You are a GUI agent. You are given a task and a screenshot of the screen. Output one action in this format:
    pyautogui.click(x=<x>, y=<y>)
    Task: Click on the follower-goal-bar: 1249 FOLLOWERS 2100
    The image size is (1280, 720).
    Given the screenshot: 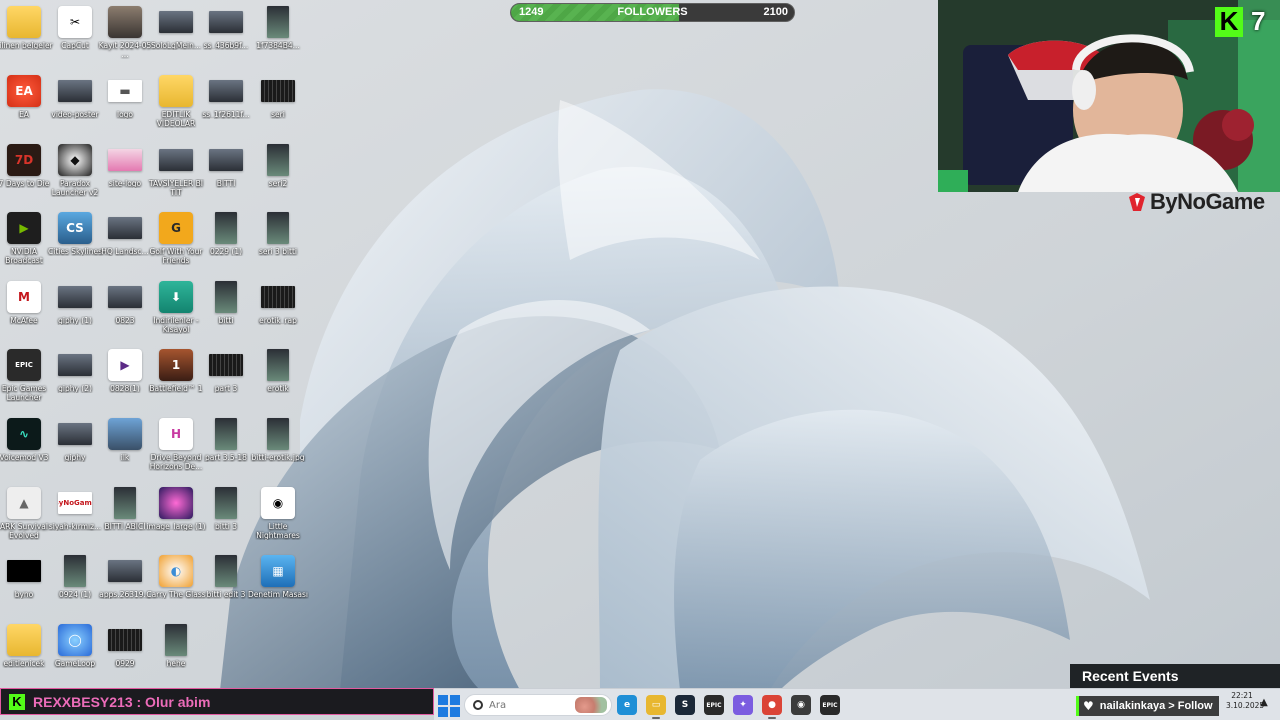 What is the action you would take?
    pyautogui.click(x=652, y=12)
    